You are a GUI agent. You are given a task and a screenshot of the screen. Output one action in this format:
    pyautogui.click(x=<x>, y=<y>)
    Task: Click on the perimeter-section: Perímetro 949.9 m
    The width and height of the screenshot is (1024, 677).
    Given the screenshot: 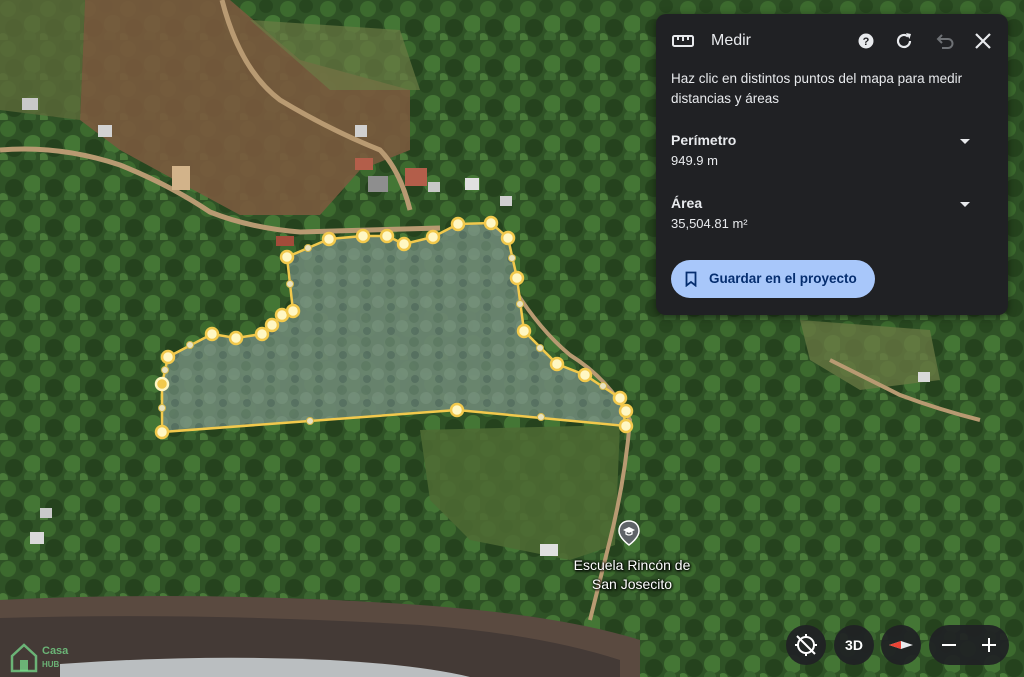 What is the action you would take?
    pyautogui.click(x=831, y=150)
    